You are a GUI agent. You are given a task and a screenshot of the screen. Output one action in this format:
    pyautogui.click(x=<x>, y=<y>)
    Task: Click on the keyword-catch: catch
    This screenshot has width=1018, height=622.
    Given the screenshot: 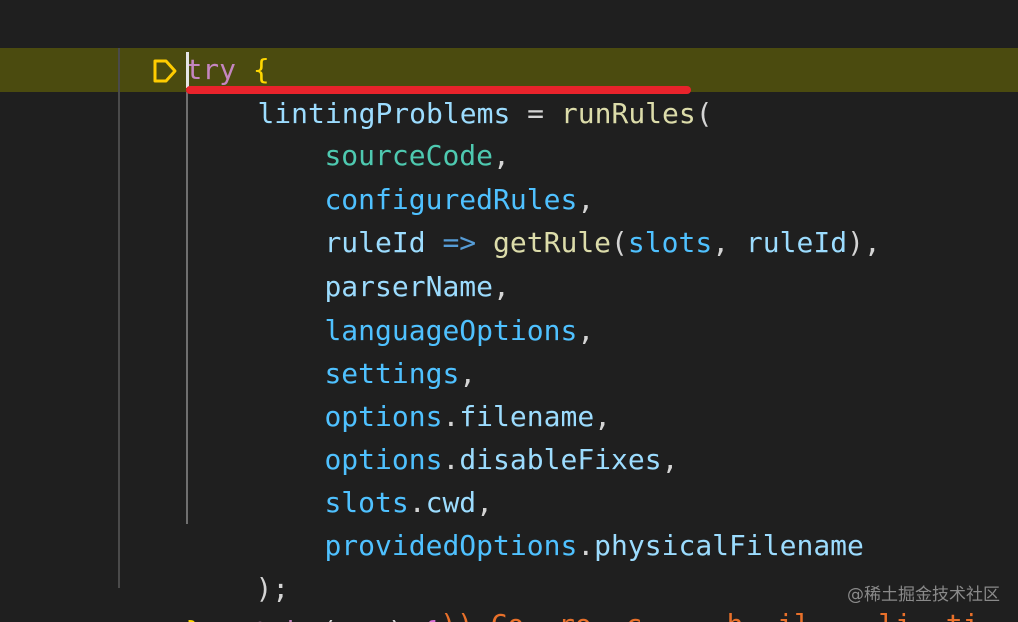 What is the action you would take?
    pyautogui.click(x=261, y=618)
    